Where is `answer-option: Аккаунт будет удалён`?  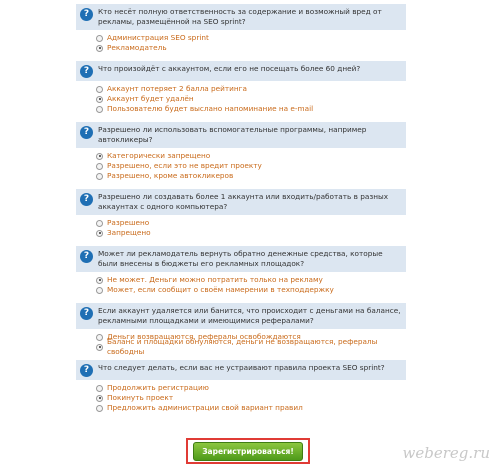
answer-option: Аккаунт будет удалён is located at coordinates (251, 99).